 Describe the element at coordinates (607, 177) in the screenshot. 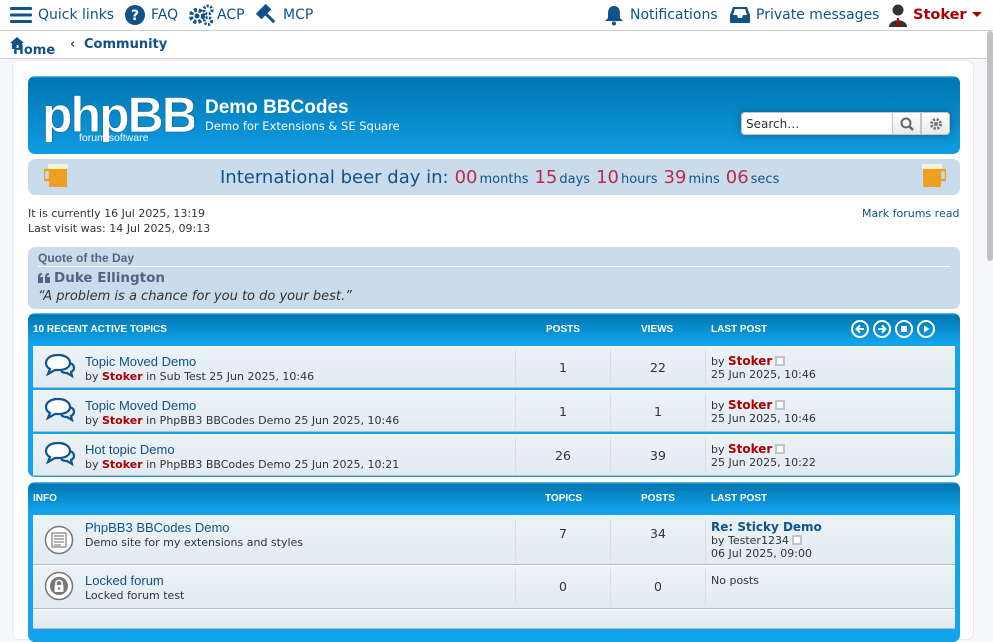

I see `countdown-hours: 10` at that location.